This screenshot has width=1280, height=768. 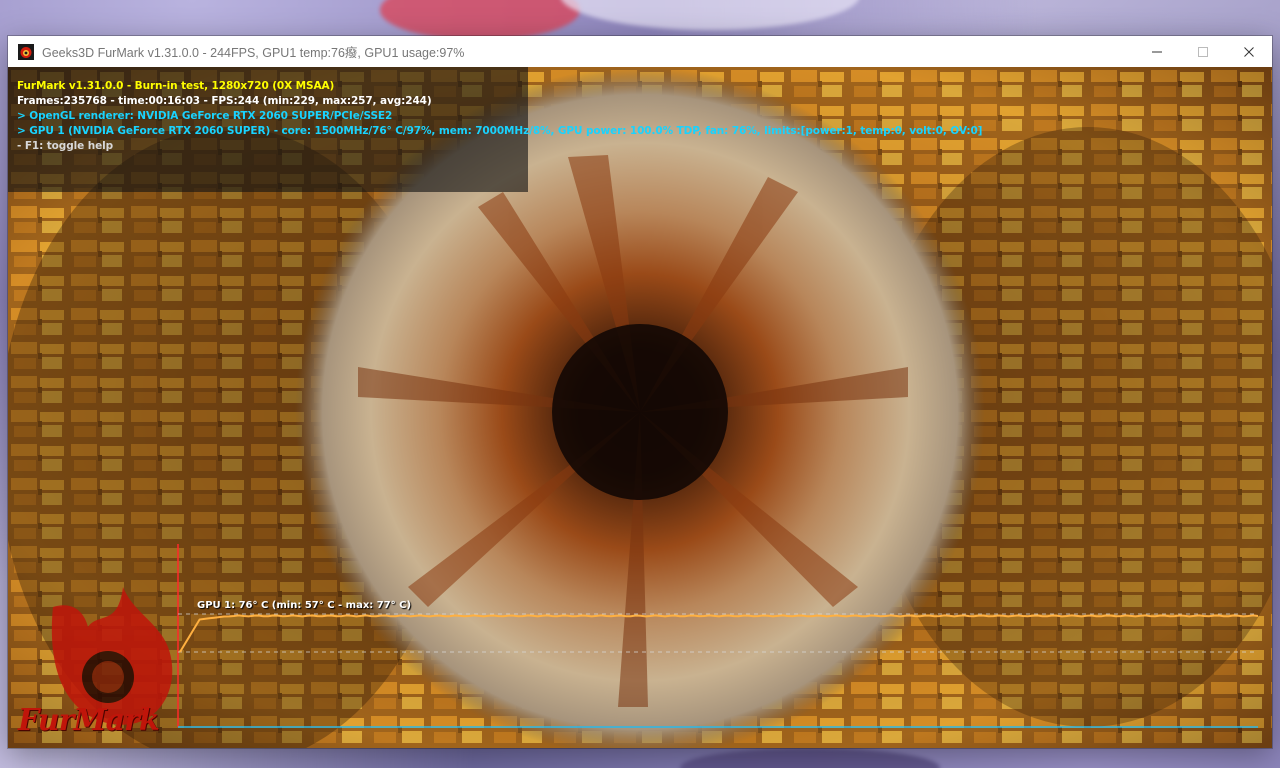 I want to click on maximize-button, so click(x=1203, y=51).